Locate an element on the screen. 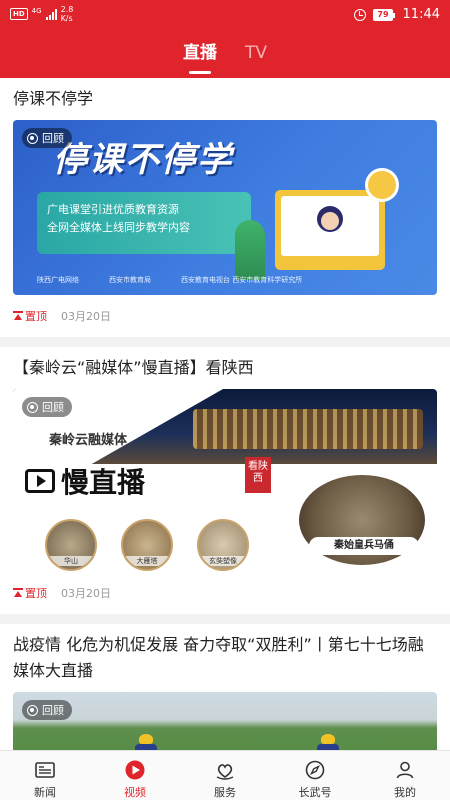  bottom-tab-bar: 新闻 视频 服务 长武号 我的 is located at coordinates (225, 775).